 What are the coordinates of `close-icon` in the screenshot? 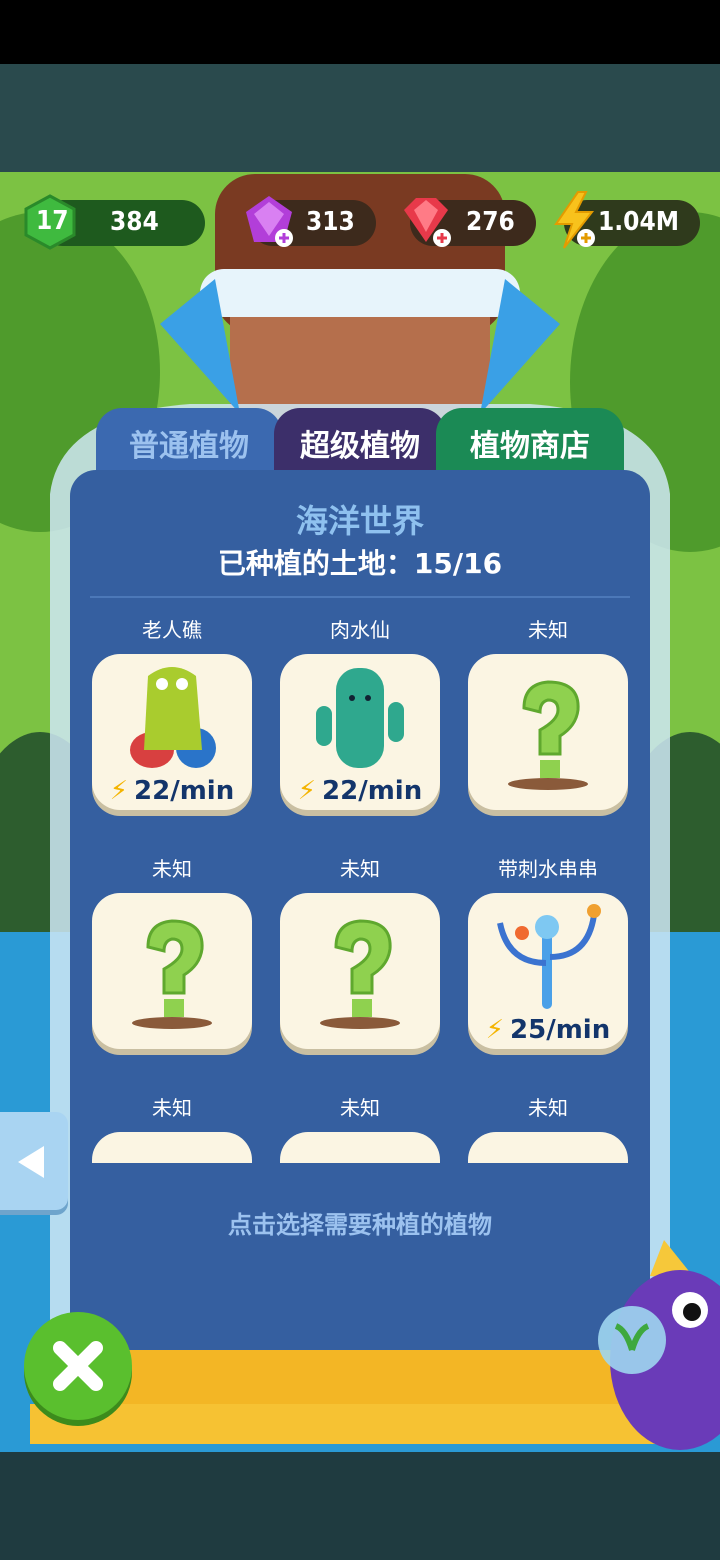 It's located at (78, 1366).